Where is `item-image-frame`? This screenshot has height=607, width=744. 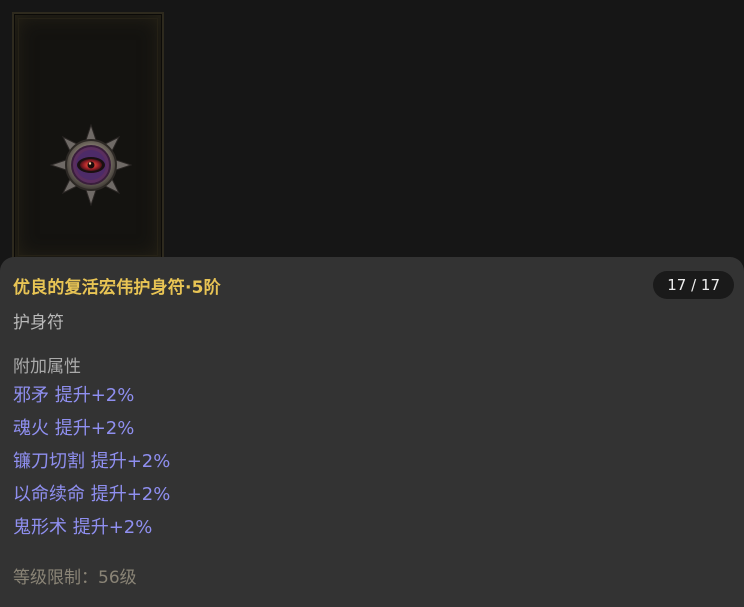 item-image-frame is located at coordinates (88, 137).